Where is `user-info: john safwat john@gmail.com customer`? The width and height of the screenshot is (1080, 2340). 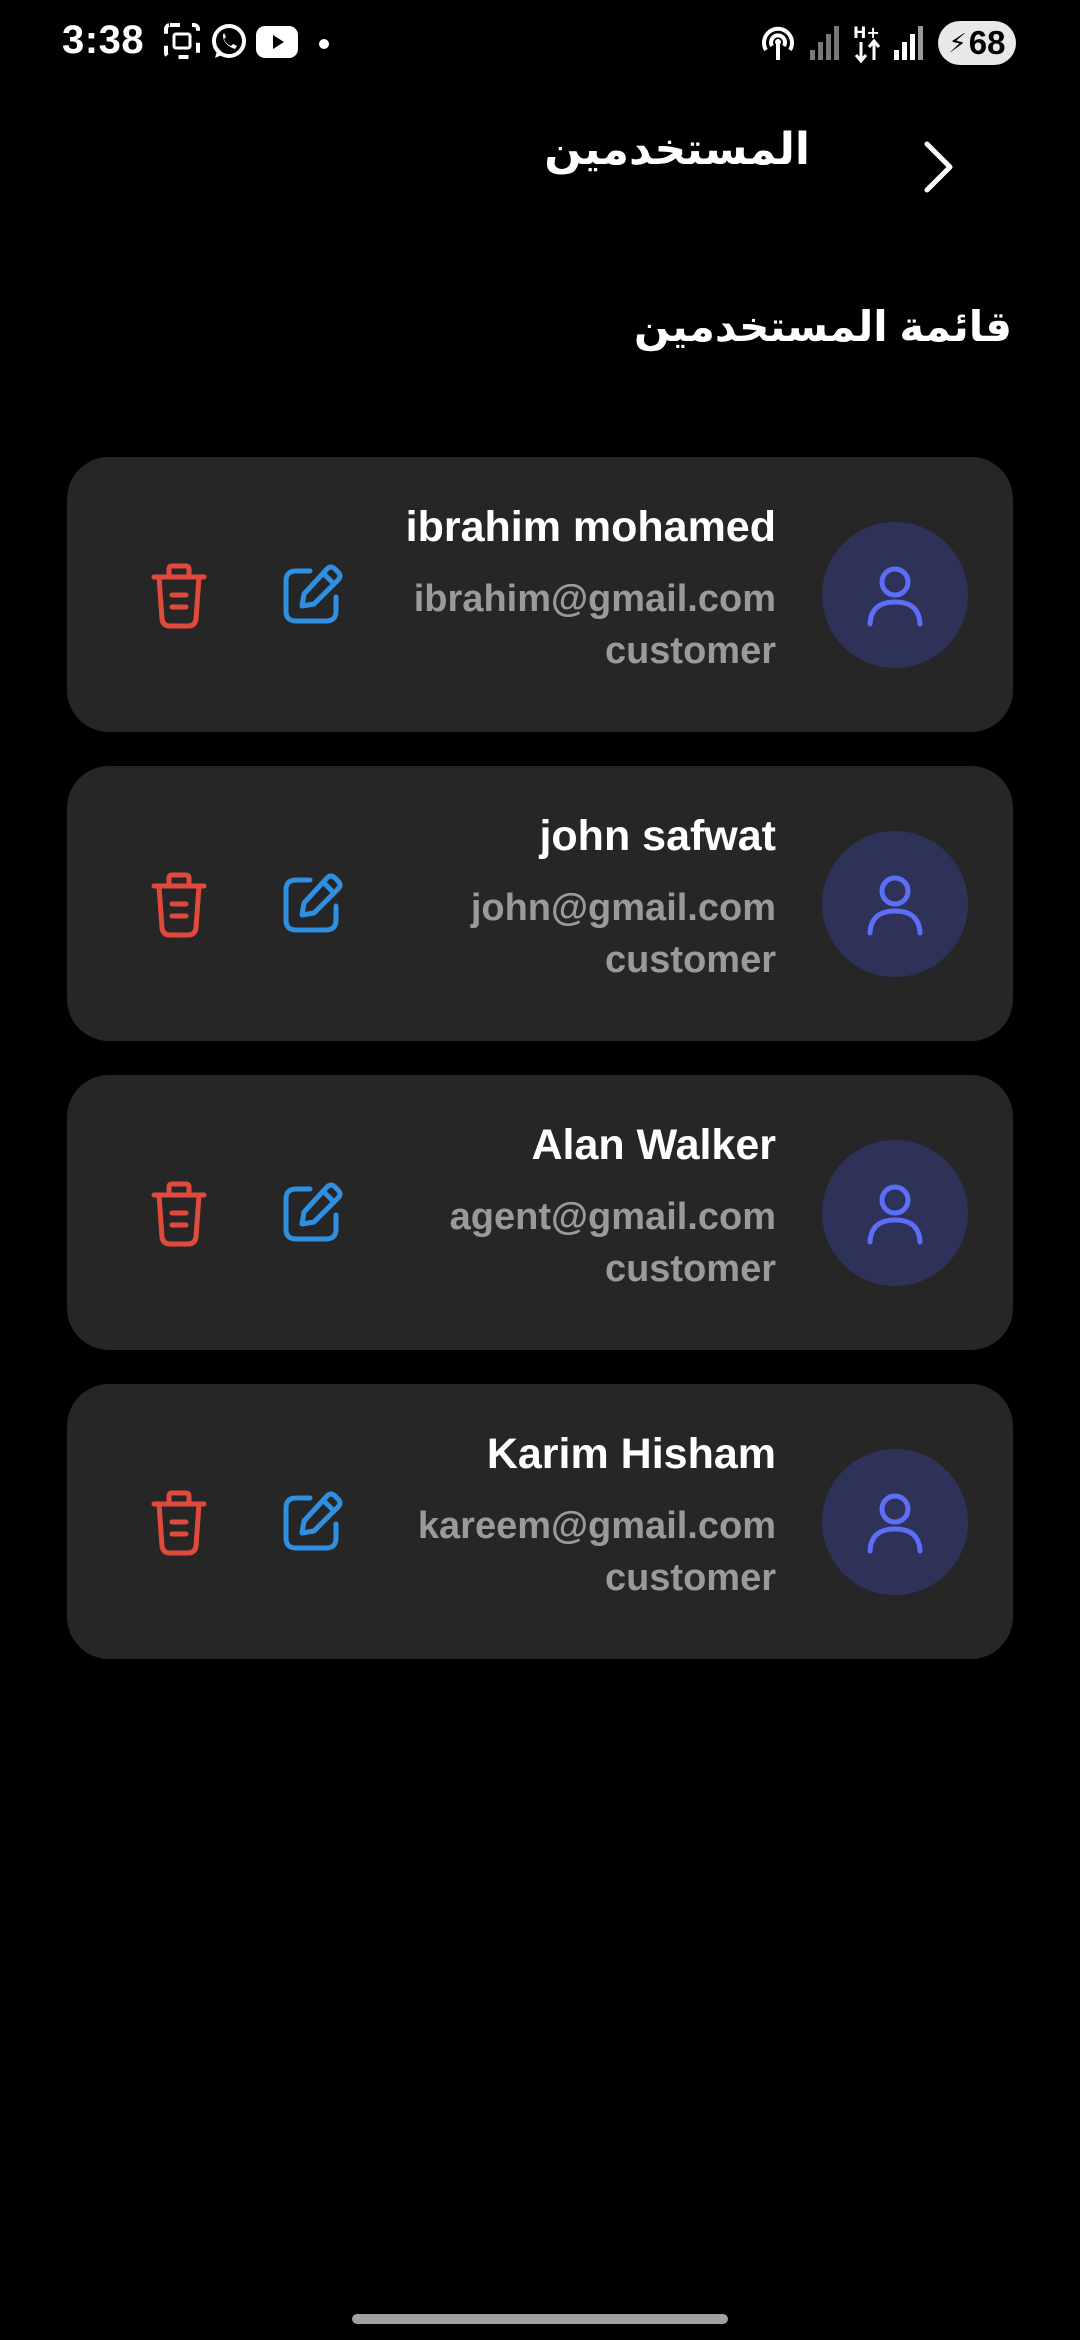
user-info: john safwat john@gmail.com customer is located at coordinates (623, 898).